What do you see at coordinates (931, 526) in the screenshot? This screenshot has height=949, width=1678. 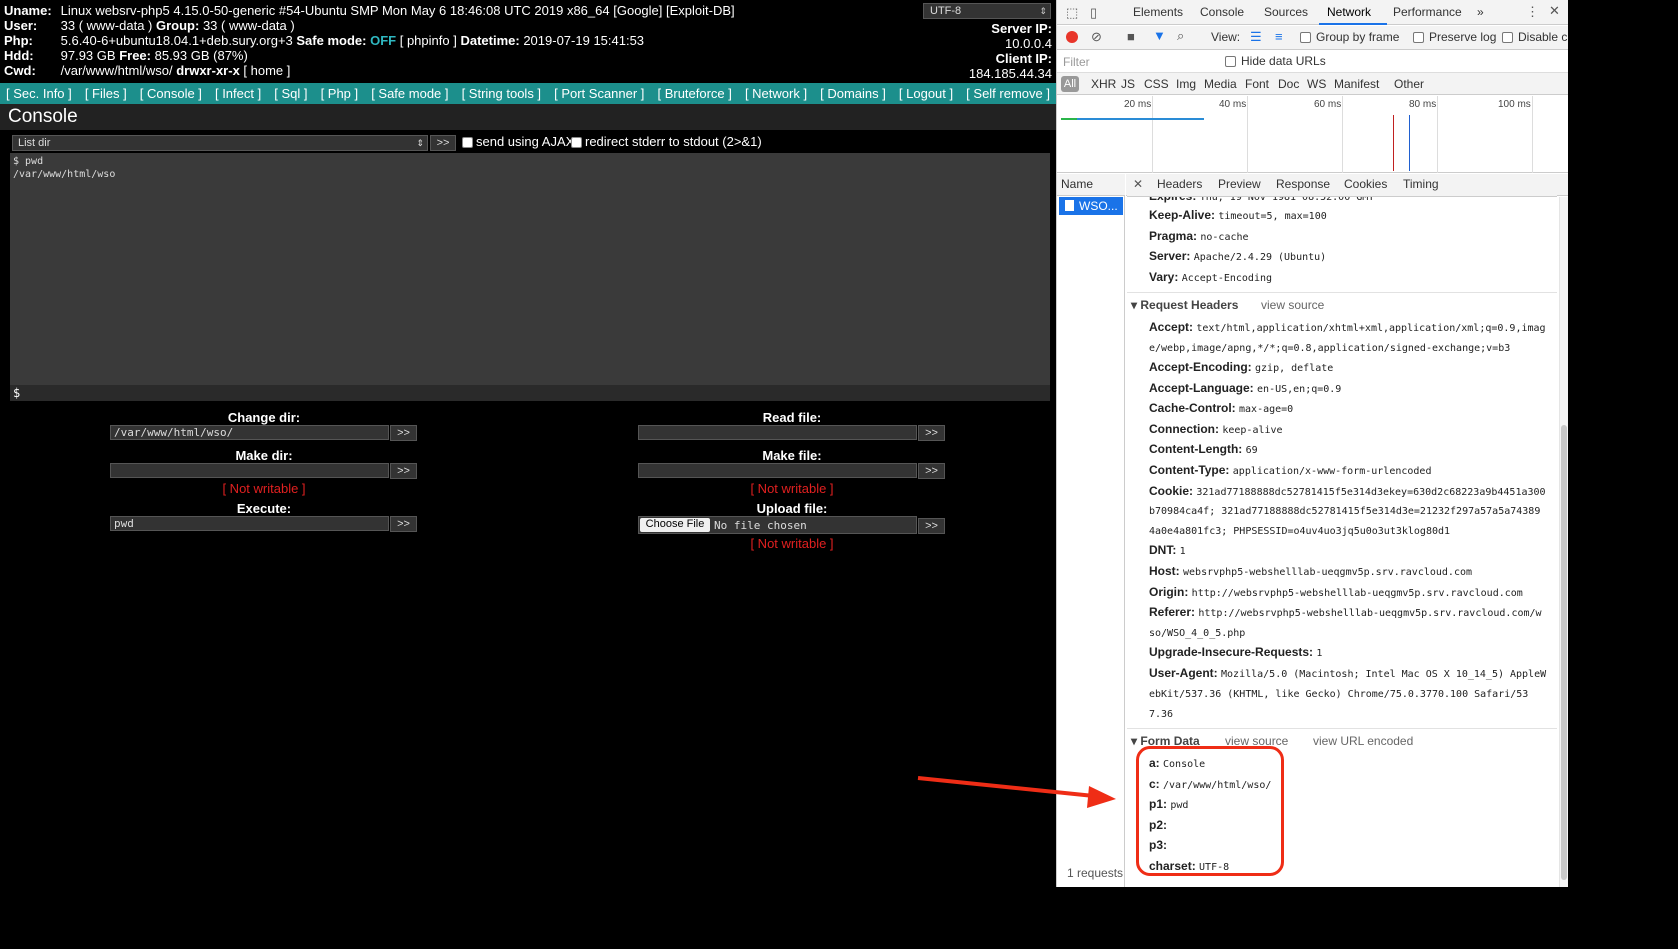 I see `upload-file-button: >>` at bounding box center [931, 526].